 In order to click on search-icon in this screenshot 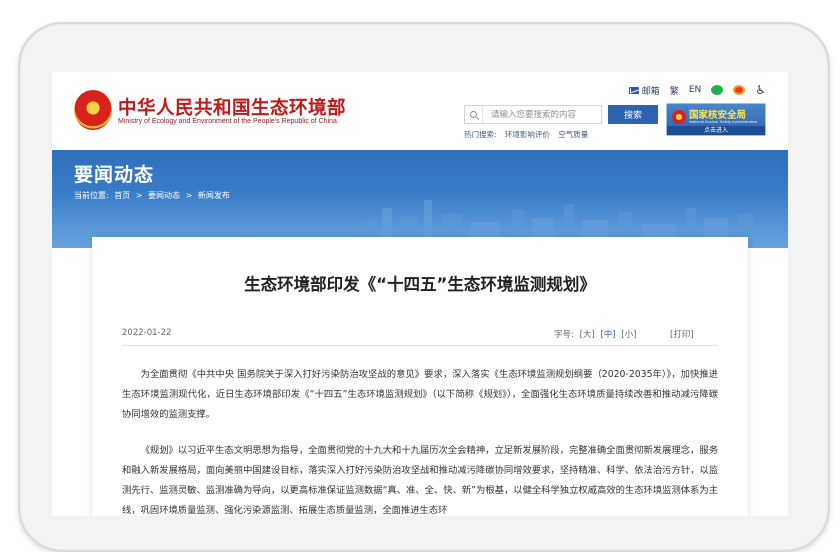, I will do `click(474, 114)`.